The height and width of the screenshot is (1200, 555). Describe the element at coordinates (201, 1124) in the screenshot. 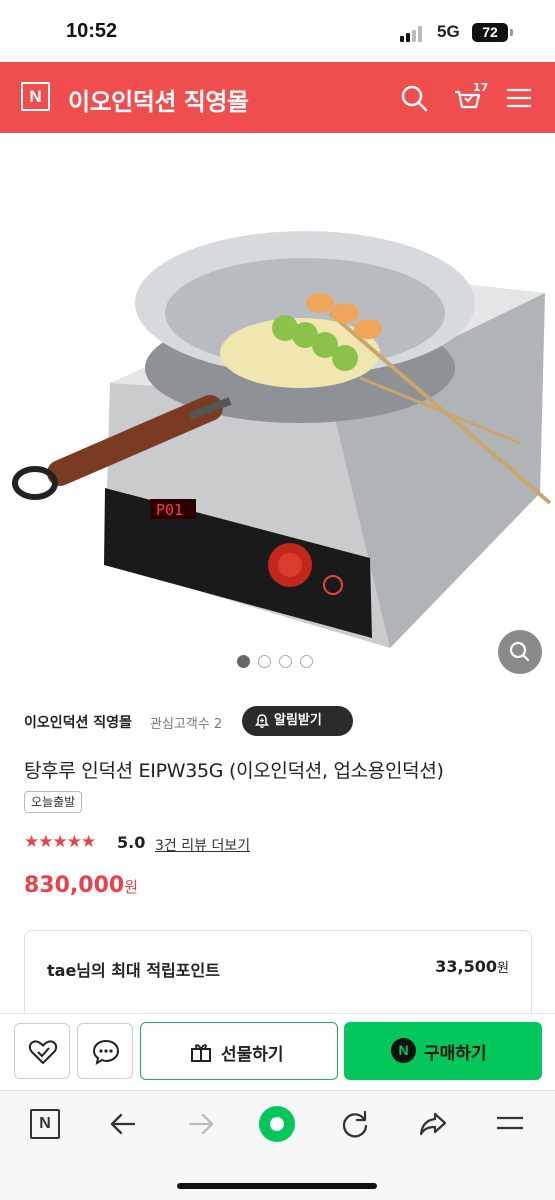

I see `forward-arrow-icon` at that location.